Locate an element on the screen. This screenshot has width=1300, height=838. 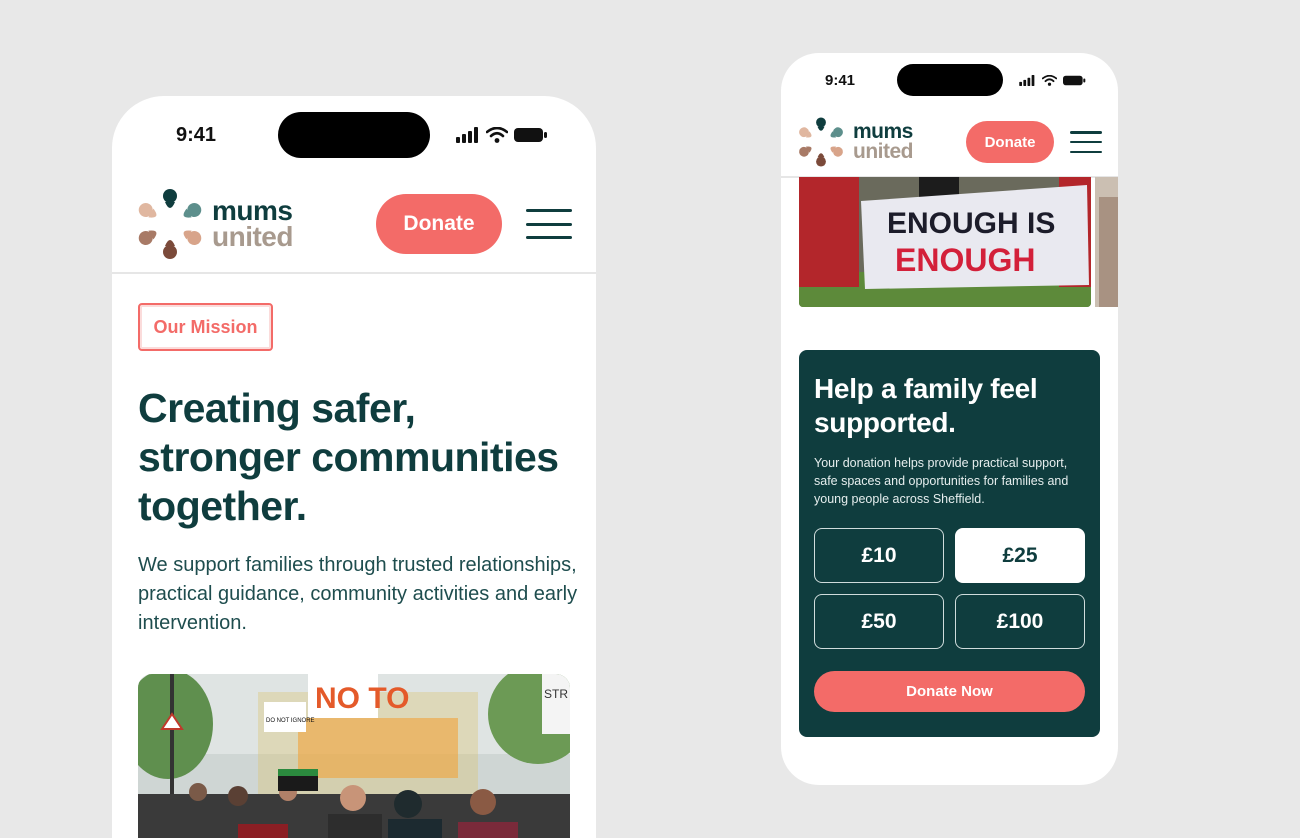
amount-option-100: £100 is located at coordinates (1020, 621).